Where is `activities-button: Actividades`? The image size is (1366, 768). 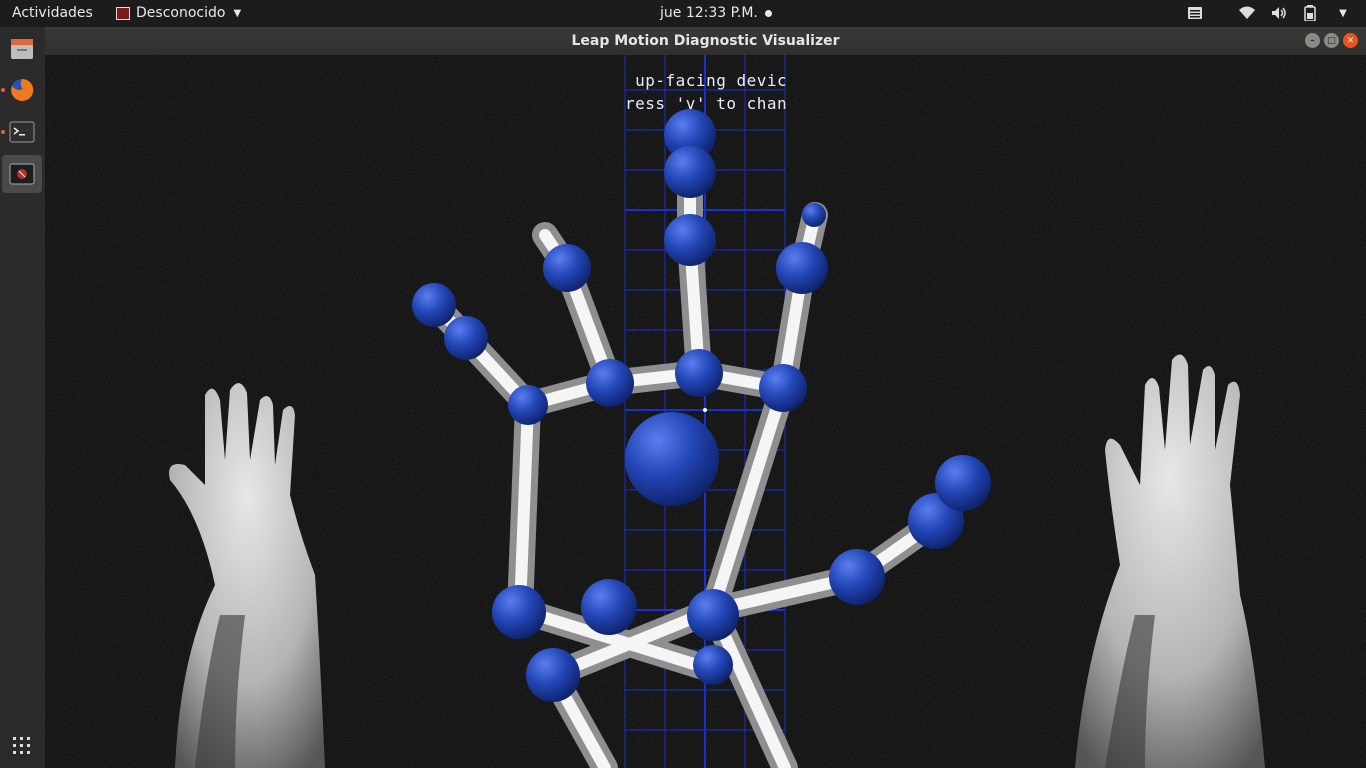
activities-button: Actividades is located at coordinates (52, 13).